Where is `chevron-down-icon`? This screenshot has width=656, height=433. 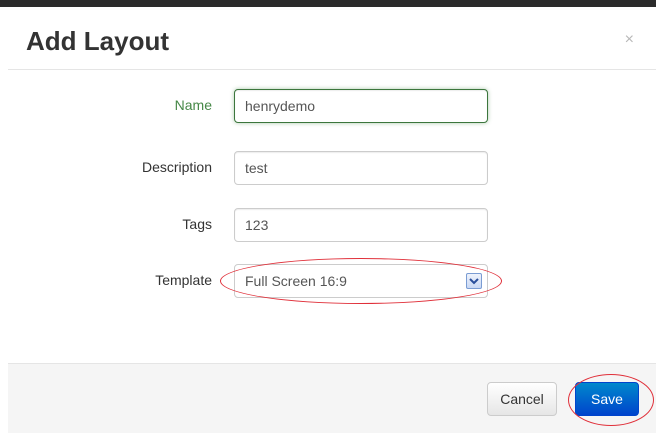
chevron-down-icon is located at coordinates (474, 281).